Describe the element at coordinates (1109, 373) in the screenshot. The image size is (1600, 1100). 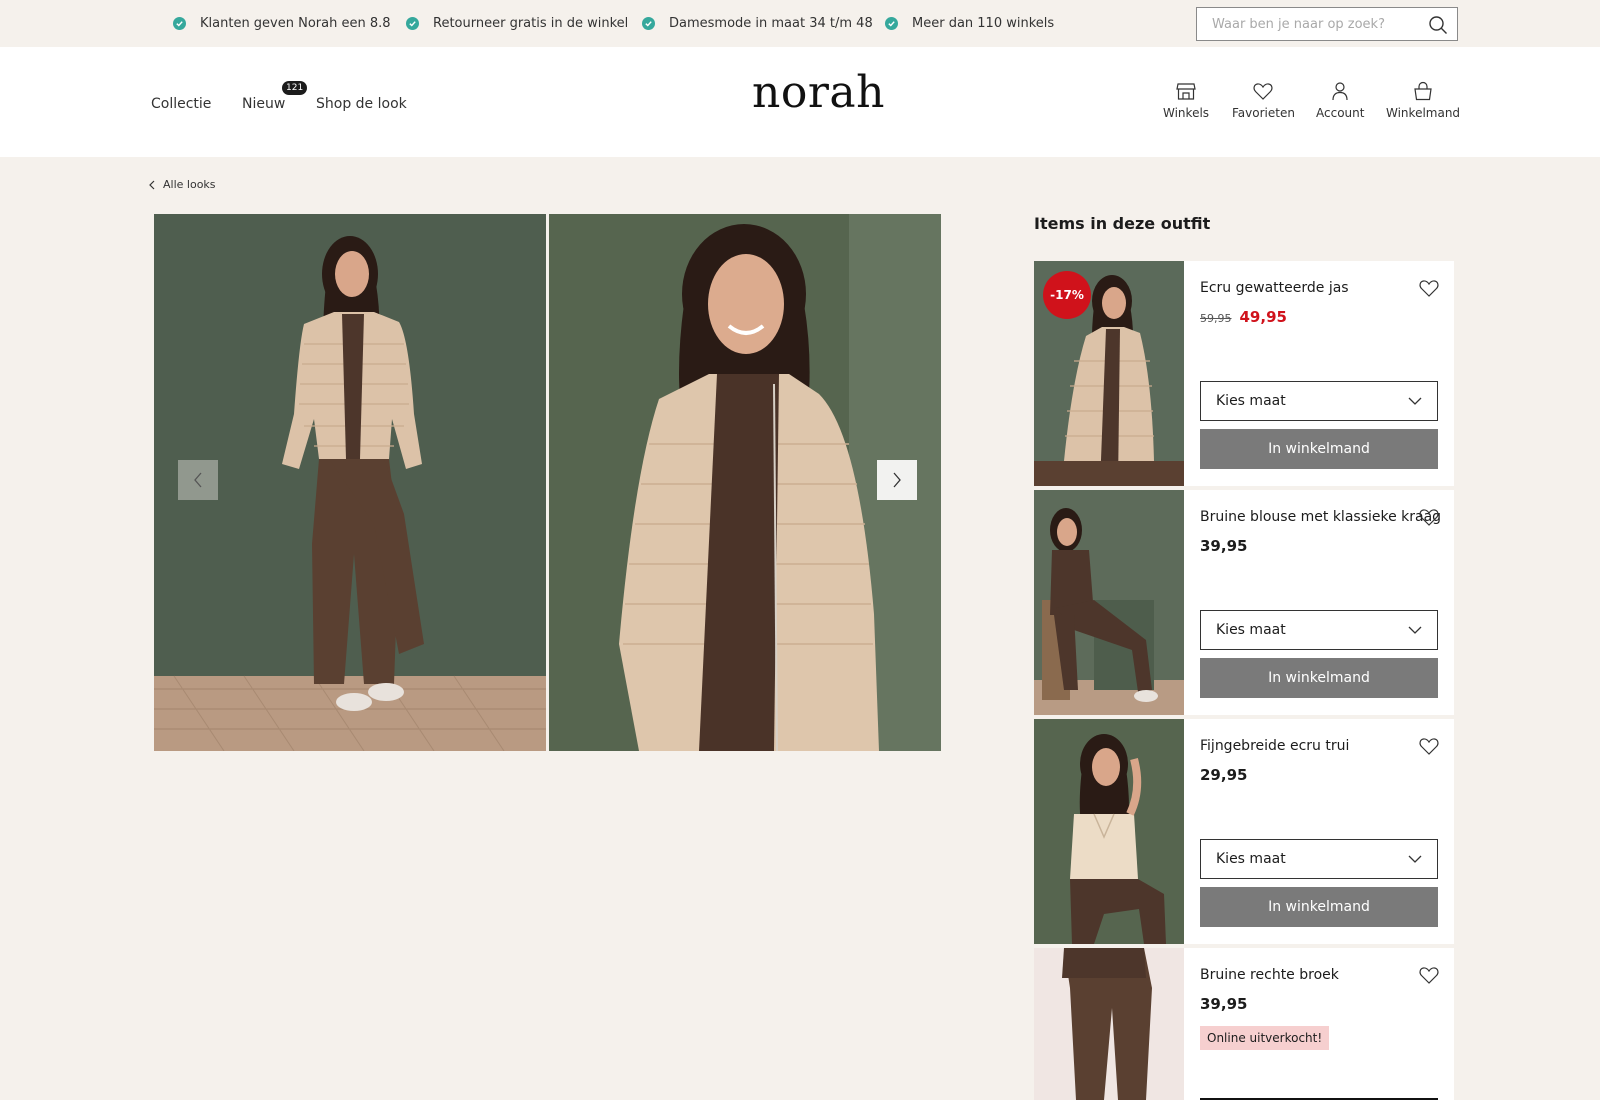
I see `product-image: -17%` at that location.